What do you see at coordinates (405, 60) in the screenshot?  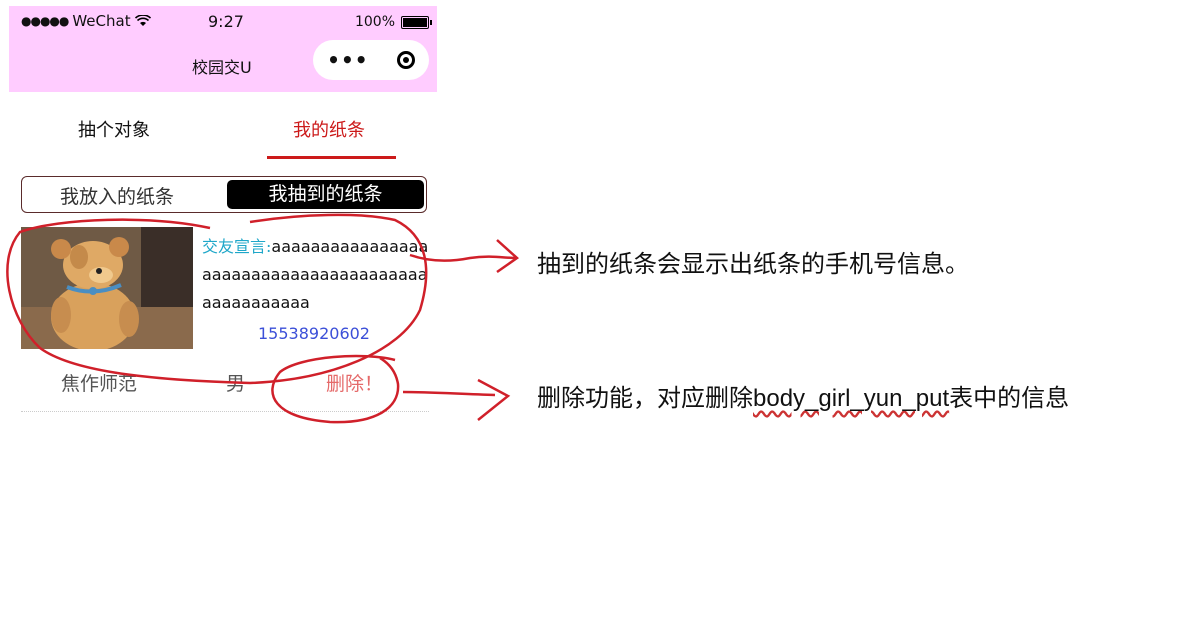 I see `target-circle-icon` at bounding box center [405, 60].